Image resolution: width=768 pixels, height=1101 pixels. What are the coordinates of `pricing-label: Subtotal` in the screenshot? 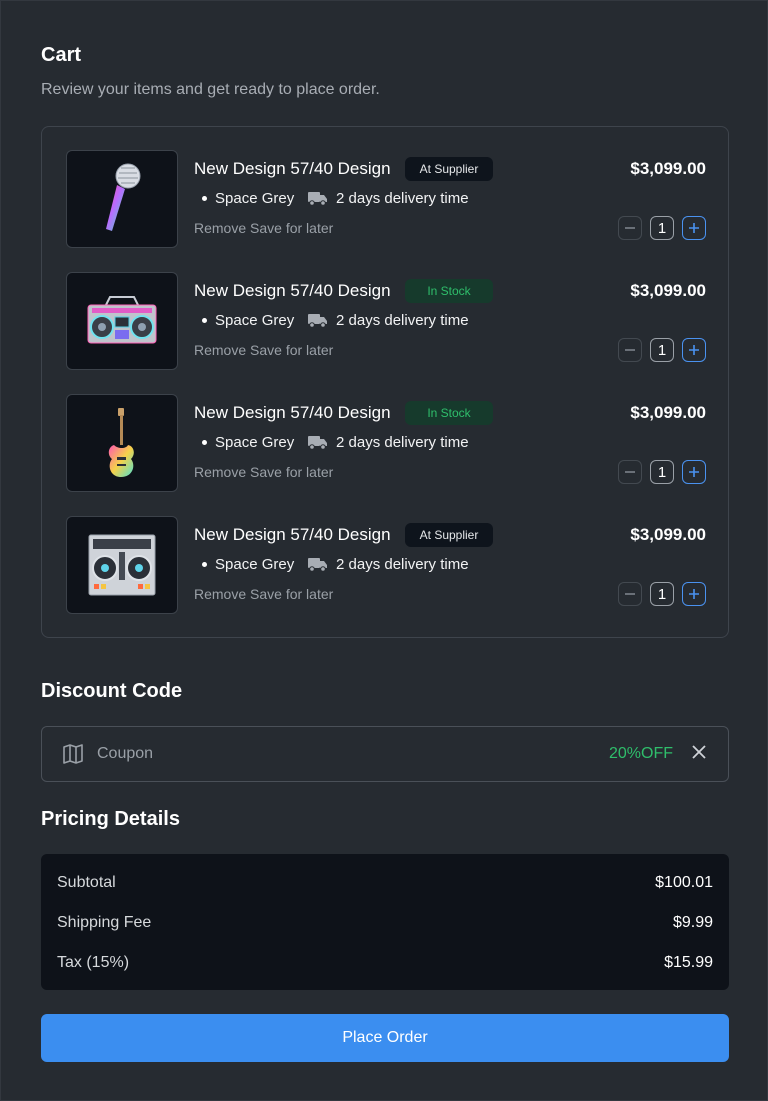 It's located at (86, 882).